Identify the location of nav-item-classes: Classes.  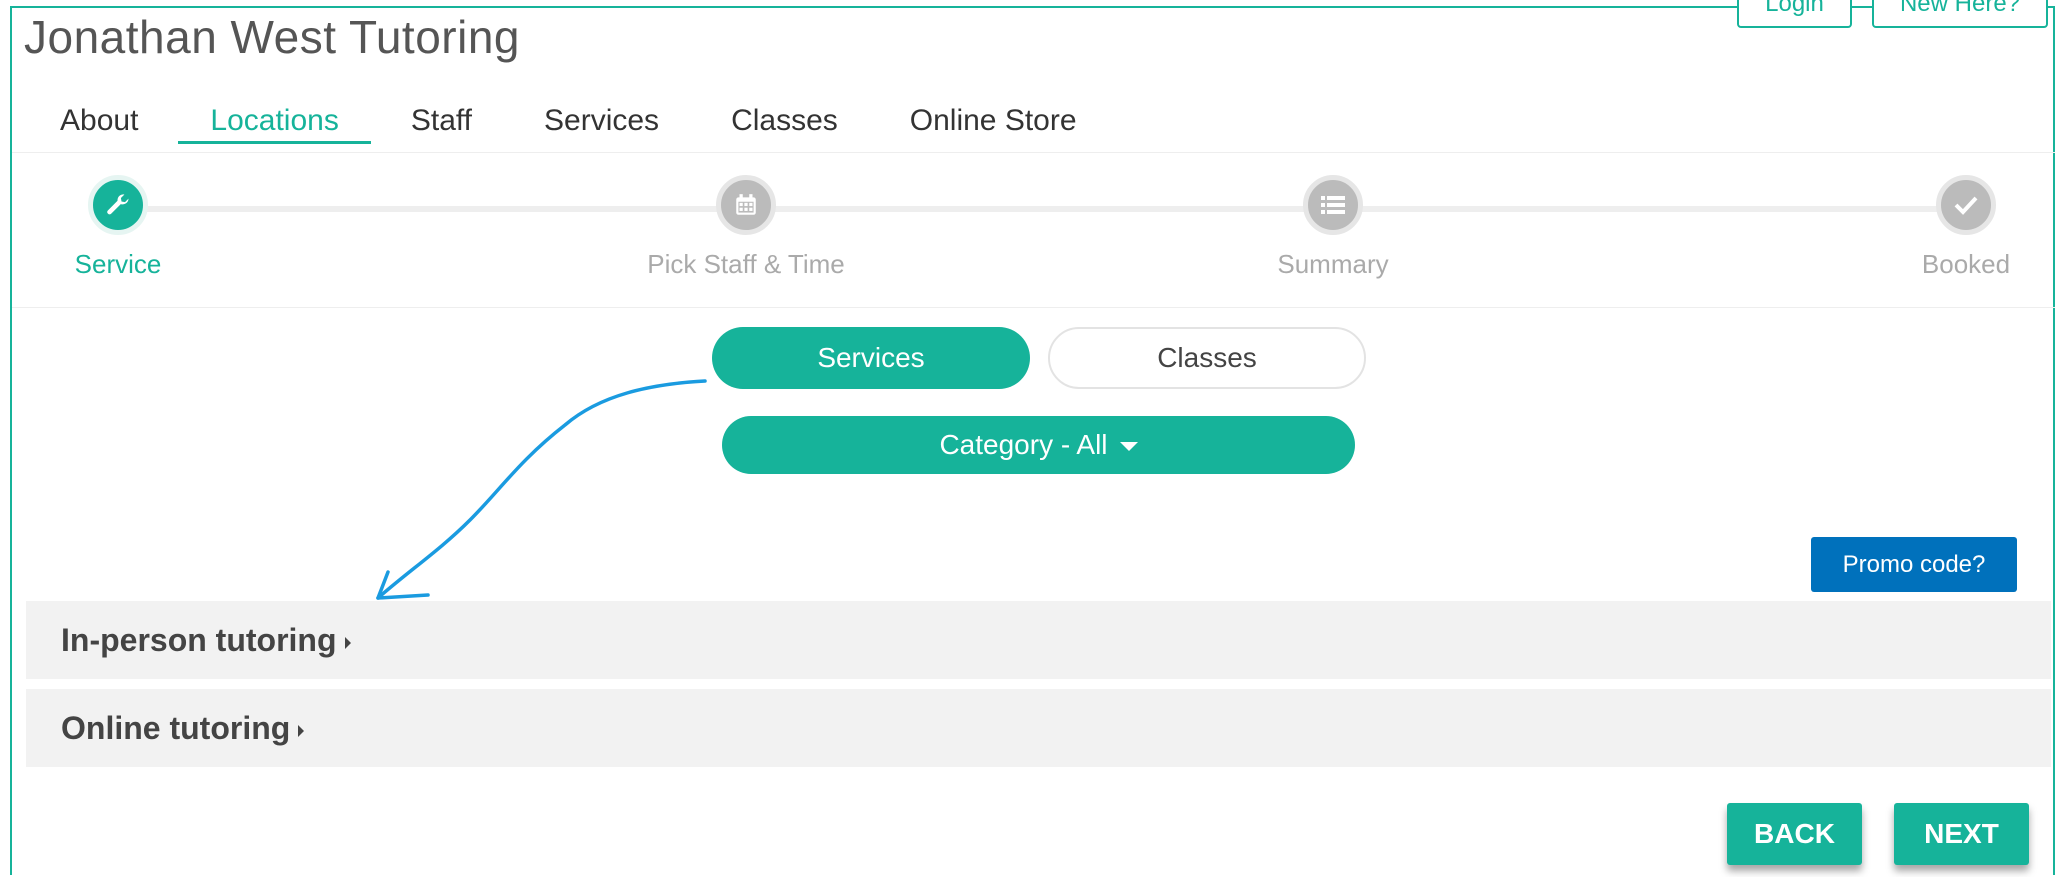
(784, 121).